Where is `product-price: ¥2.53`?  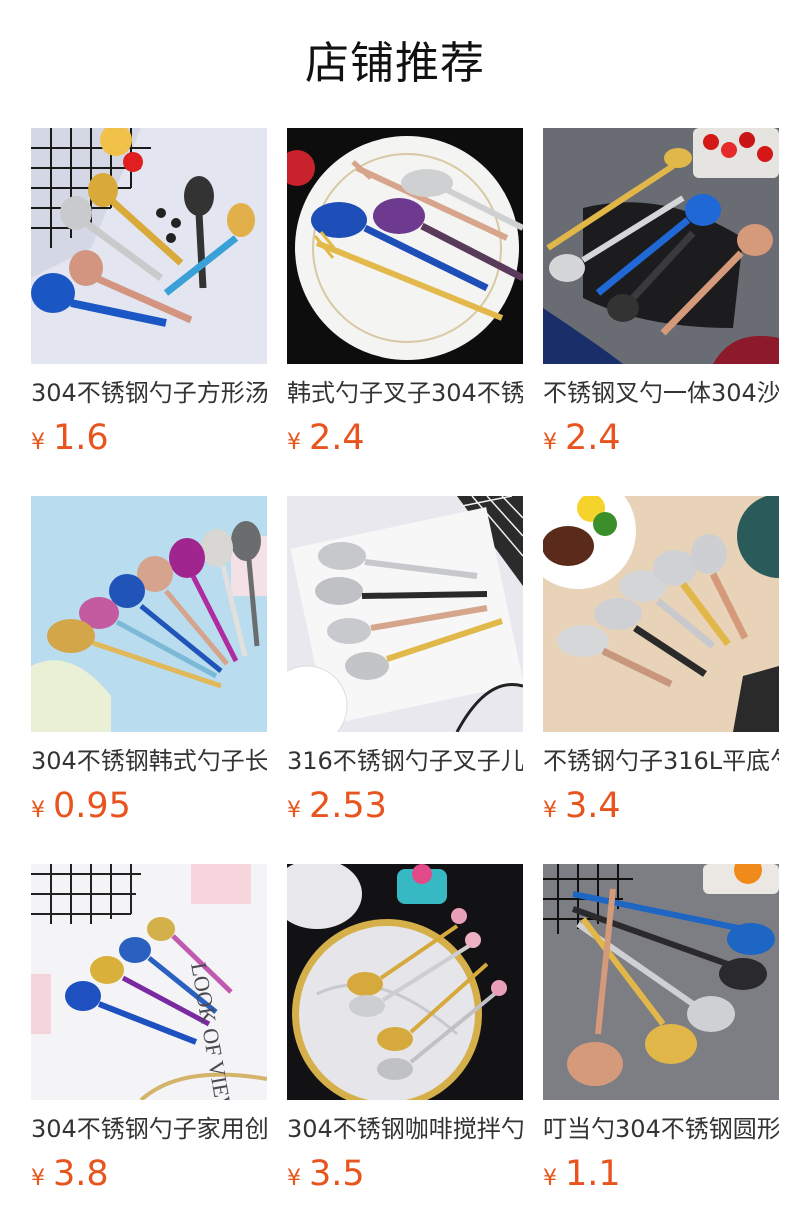
product-price: ¥2.53 is located at coordinates (337, 806).